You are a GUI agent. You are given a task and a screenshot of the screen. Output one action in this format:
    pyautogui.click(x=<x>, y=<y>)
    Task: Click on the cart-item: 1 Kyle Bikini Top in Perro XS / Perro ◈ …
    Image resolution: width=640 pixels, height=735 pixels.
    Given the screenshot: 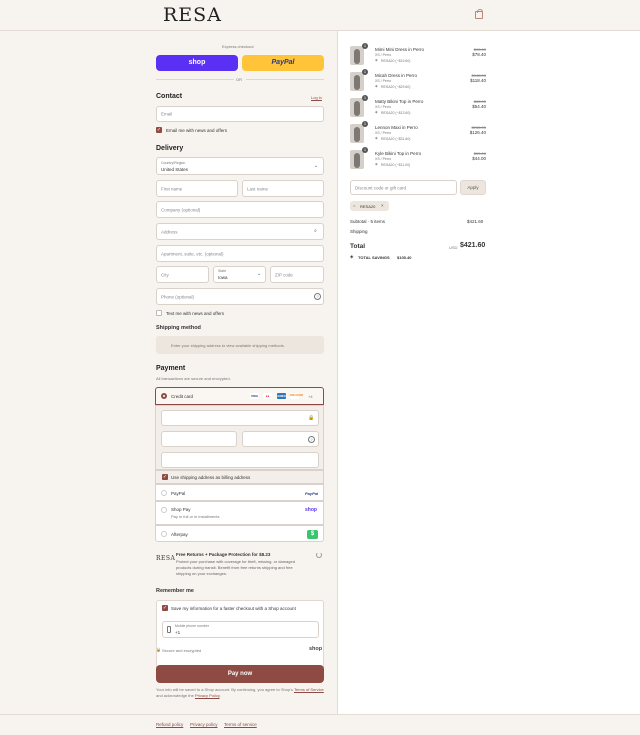 What is the action you would take?
    pyautogui.click(x=418, y=159)
    